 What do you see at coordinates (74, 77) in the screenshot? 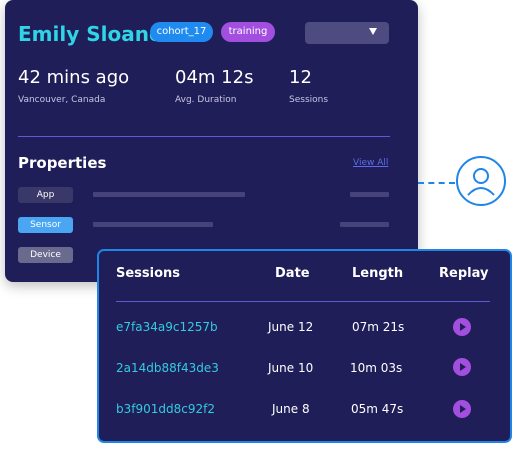
I see `stat-last-seen-value: 42 mins ago` at bounding box center [74, 77].